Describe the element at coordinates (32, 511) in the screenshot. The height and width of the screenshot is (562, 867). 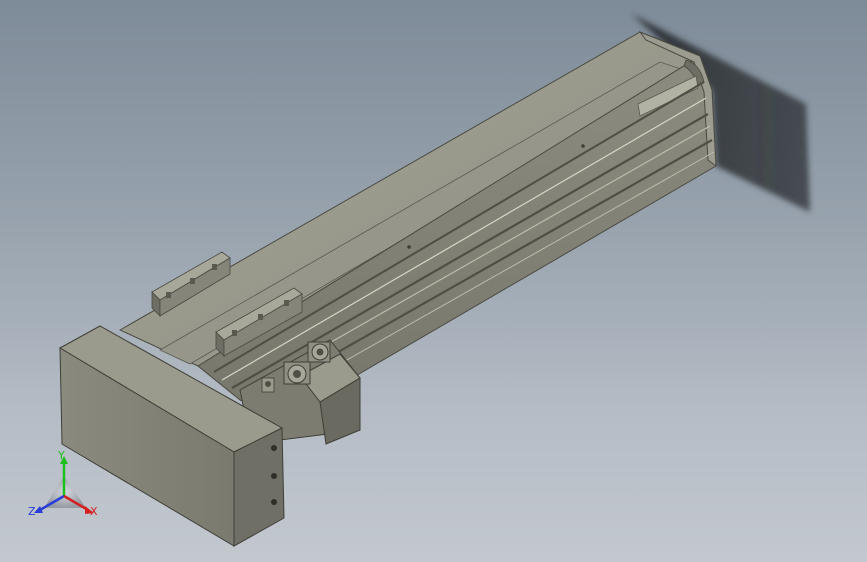
I see `triad-z-label: Z` at that location.